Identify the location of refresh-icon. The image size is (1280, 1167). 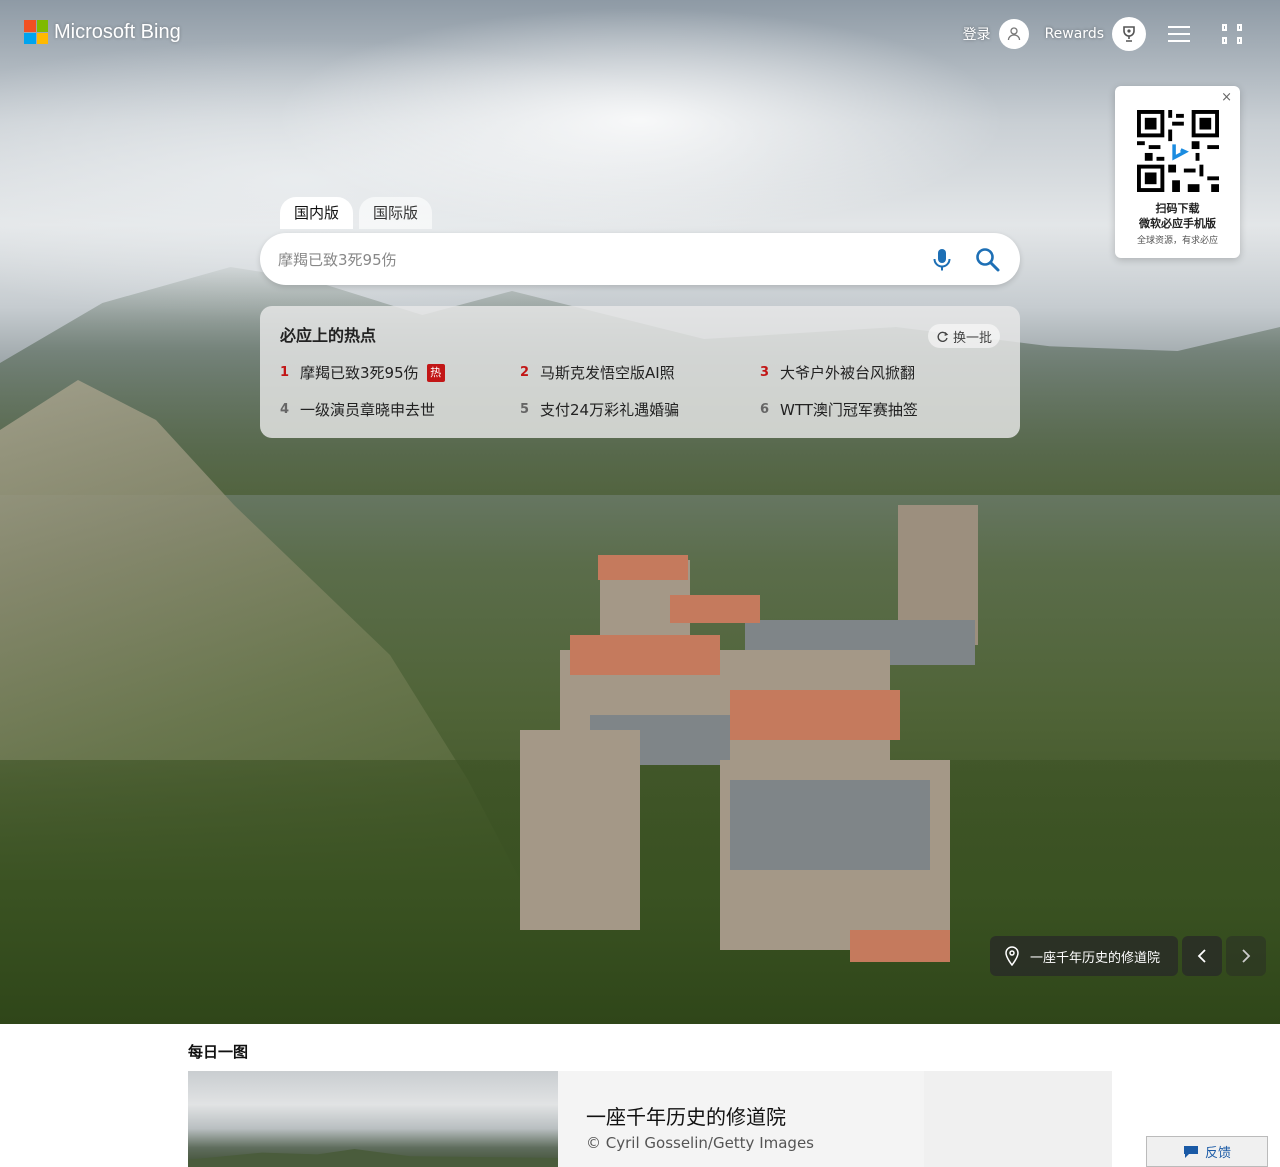
(943, 336).